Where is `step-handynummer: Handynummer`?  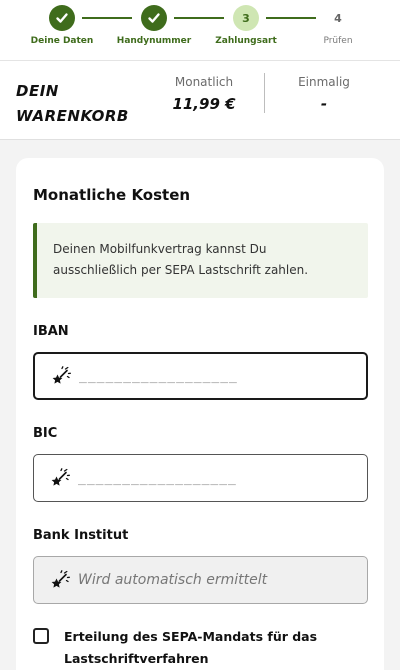
step-handynummer: Handynummer is located at coordinates (154, 25).